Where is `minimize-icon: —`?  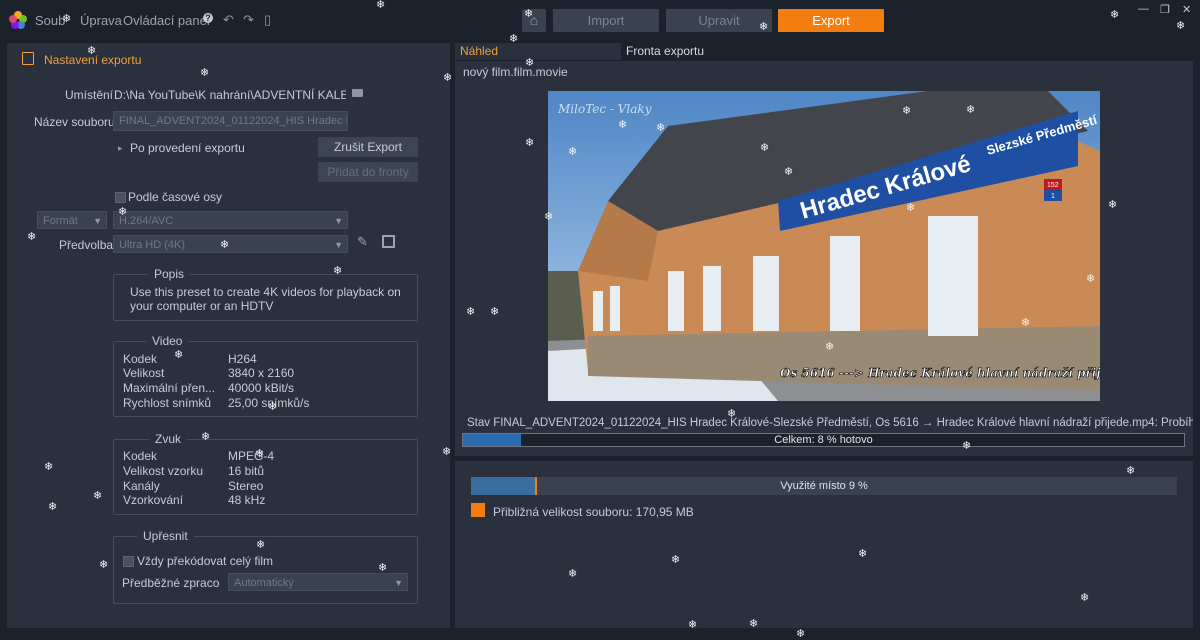 minimize-icon: — is located at coordinates (1143, 9).